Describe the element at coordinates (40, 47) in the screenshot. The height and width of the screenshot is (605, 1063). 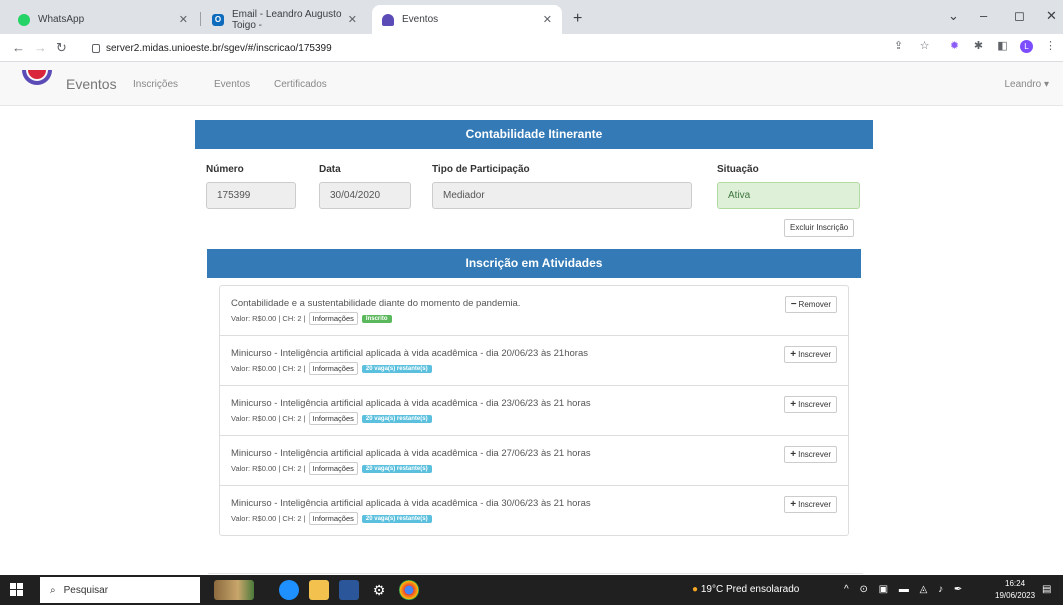
I see `forward-icon: →` at that location.